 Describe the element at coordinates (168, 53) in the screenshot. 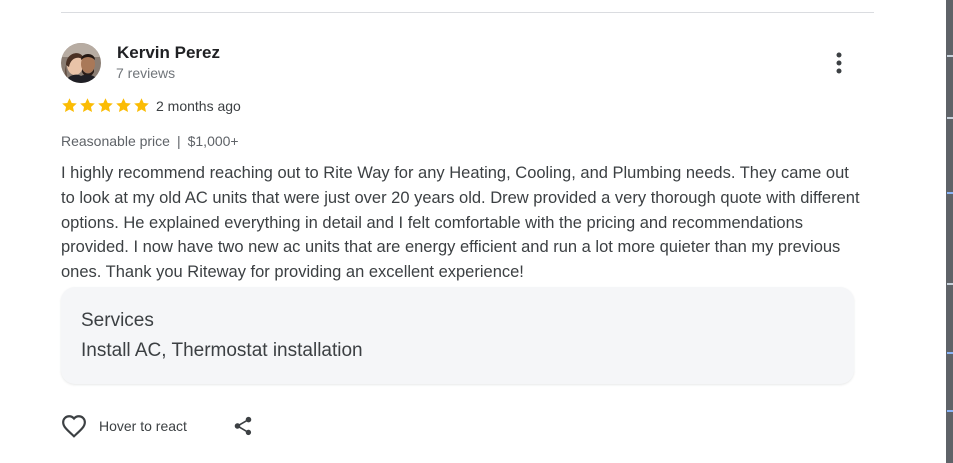

I see `reviewer-name: Kervin Perez` at that location.